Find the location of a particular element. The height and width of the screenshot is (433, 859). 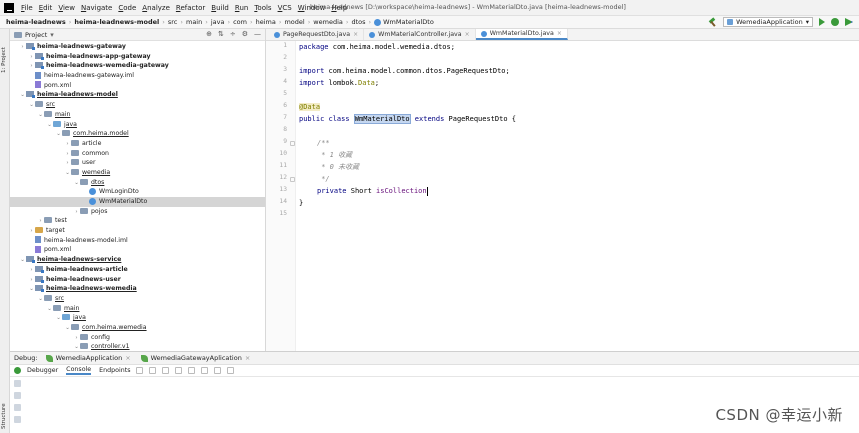

menu-edit: Edit is located at coordinates (46, 8).